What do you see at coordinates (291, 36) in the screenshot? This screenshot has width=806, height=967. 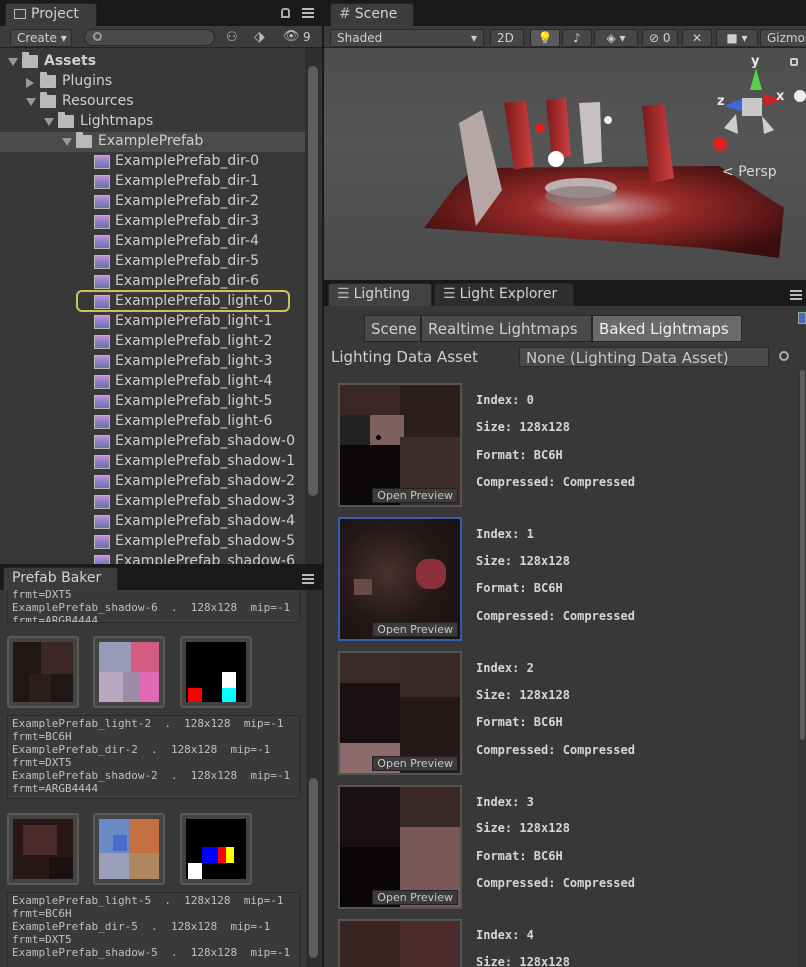 I see `hidden-eye-icon: 👁` at bounding box center [291, 36].